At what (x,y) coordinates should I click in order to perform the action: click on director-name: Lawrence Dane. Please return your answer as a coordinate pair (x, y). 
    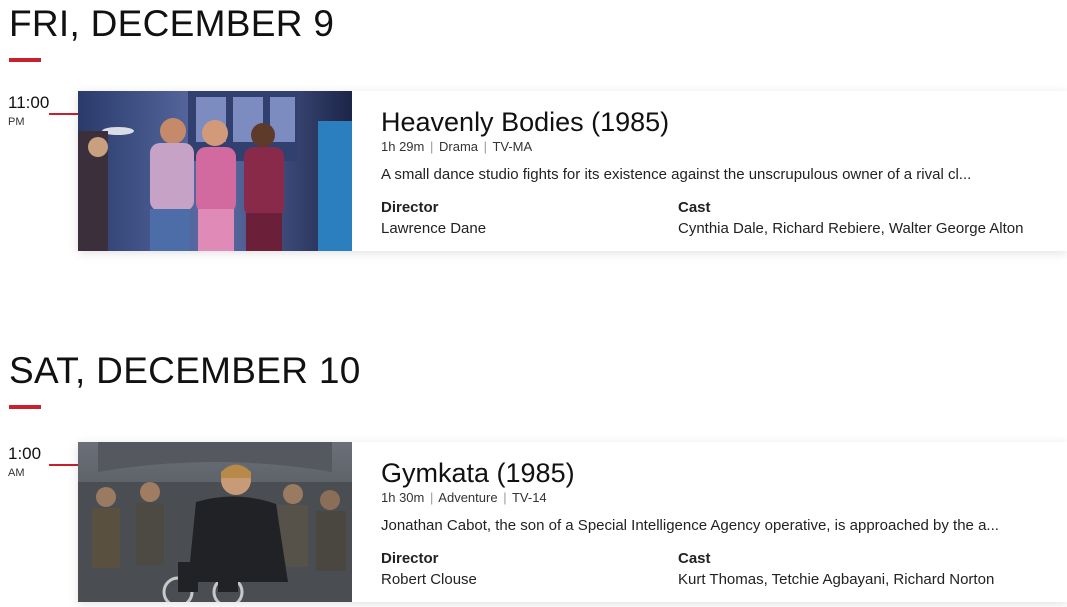
    Looking at the image, I should click on (434, 228).